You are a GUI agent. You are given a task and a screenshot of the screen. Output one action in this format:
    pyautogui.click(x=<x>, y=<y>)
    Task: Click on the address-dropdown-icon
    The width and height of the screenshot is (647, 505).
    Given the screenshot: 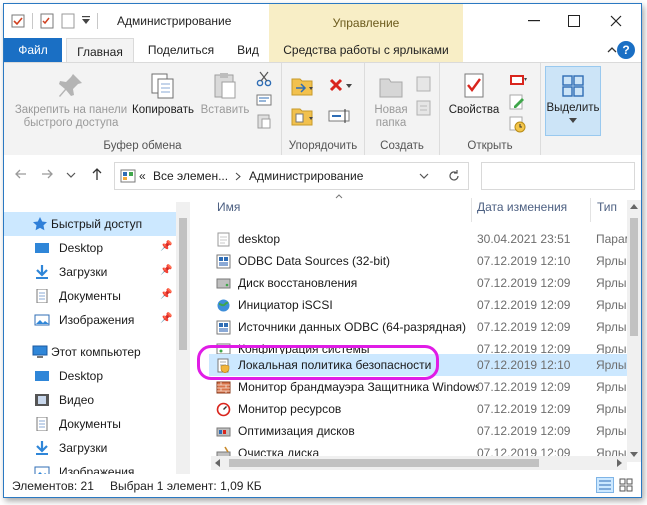 What is the action you would take?
    pyautogui.click(x=424, y=176)
    